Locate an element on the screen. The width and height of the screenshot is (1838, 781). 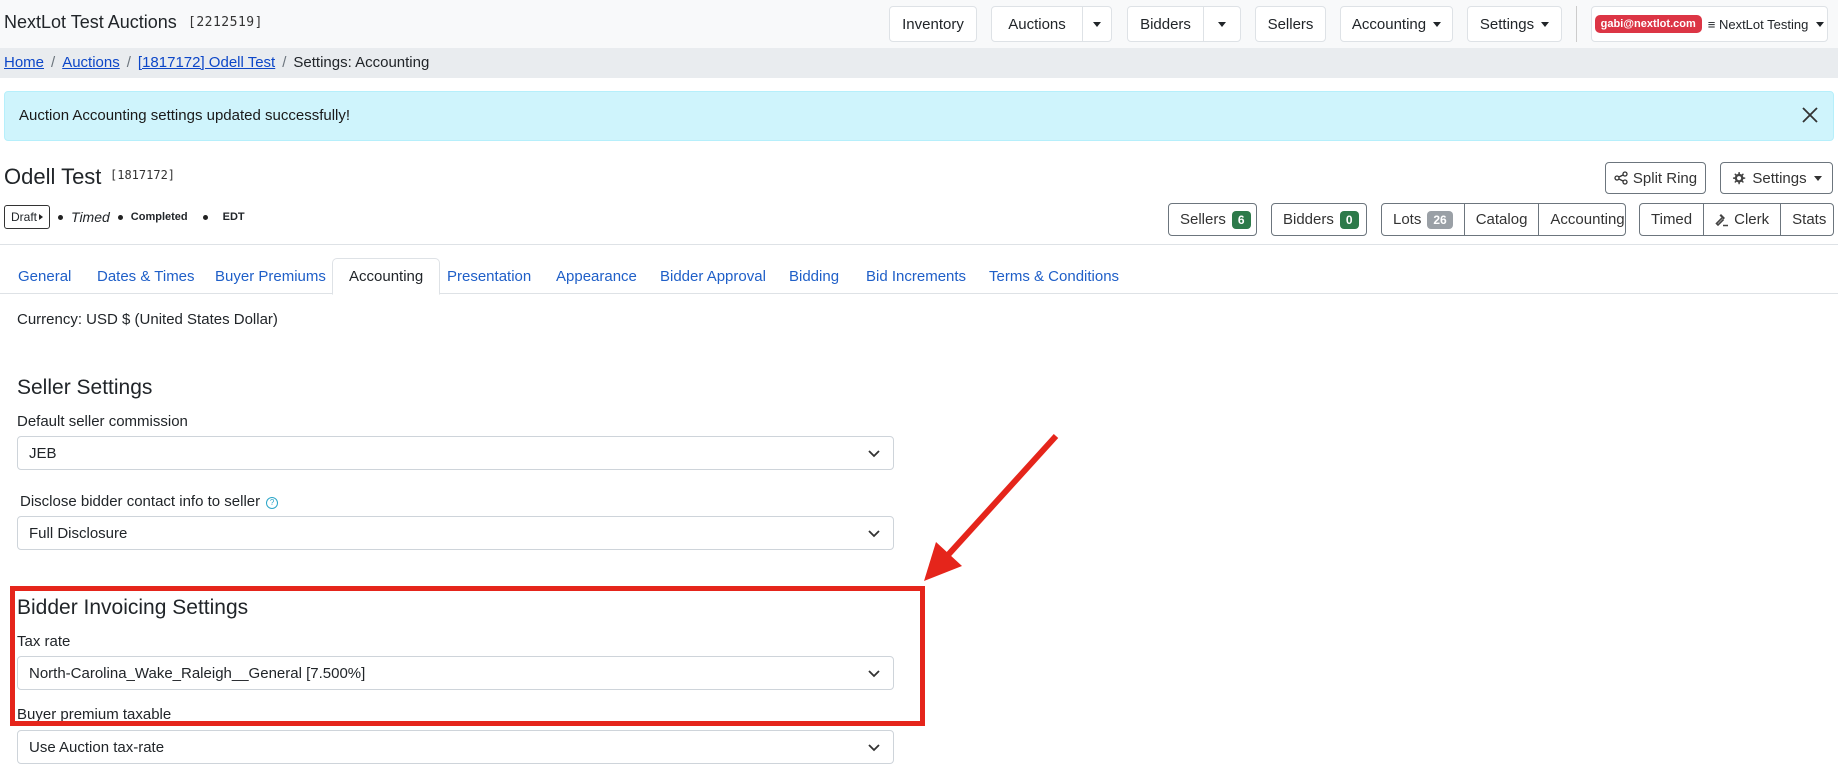
clerk-label: Clerk is located at coordinates (1752, 219).